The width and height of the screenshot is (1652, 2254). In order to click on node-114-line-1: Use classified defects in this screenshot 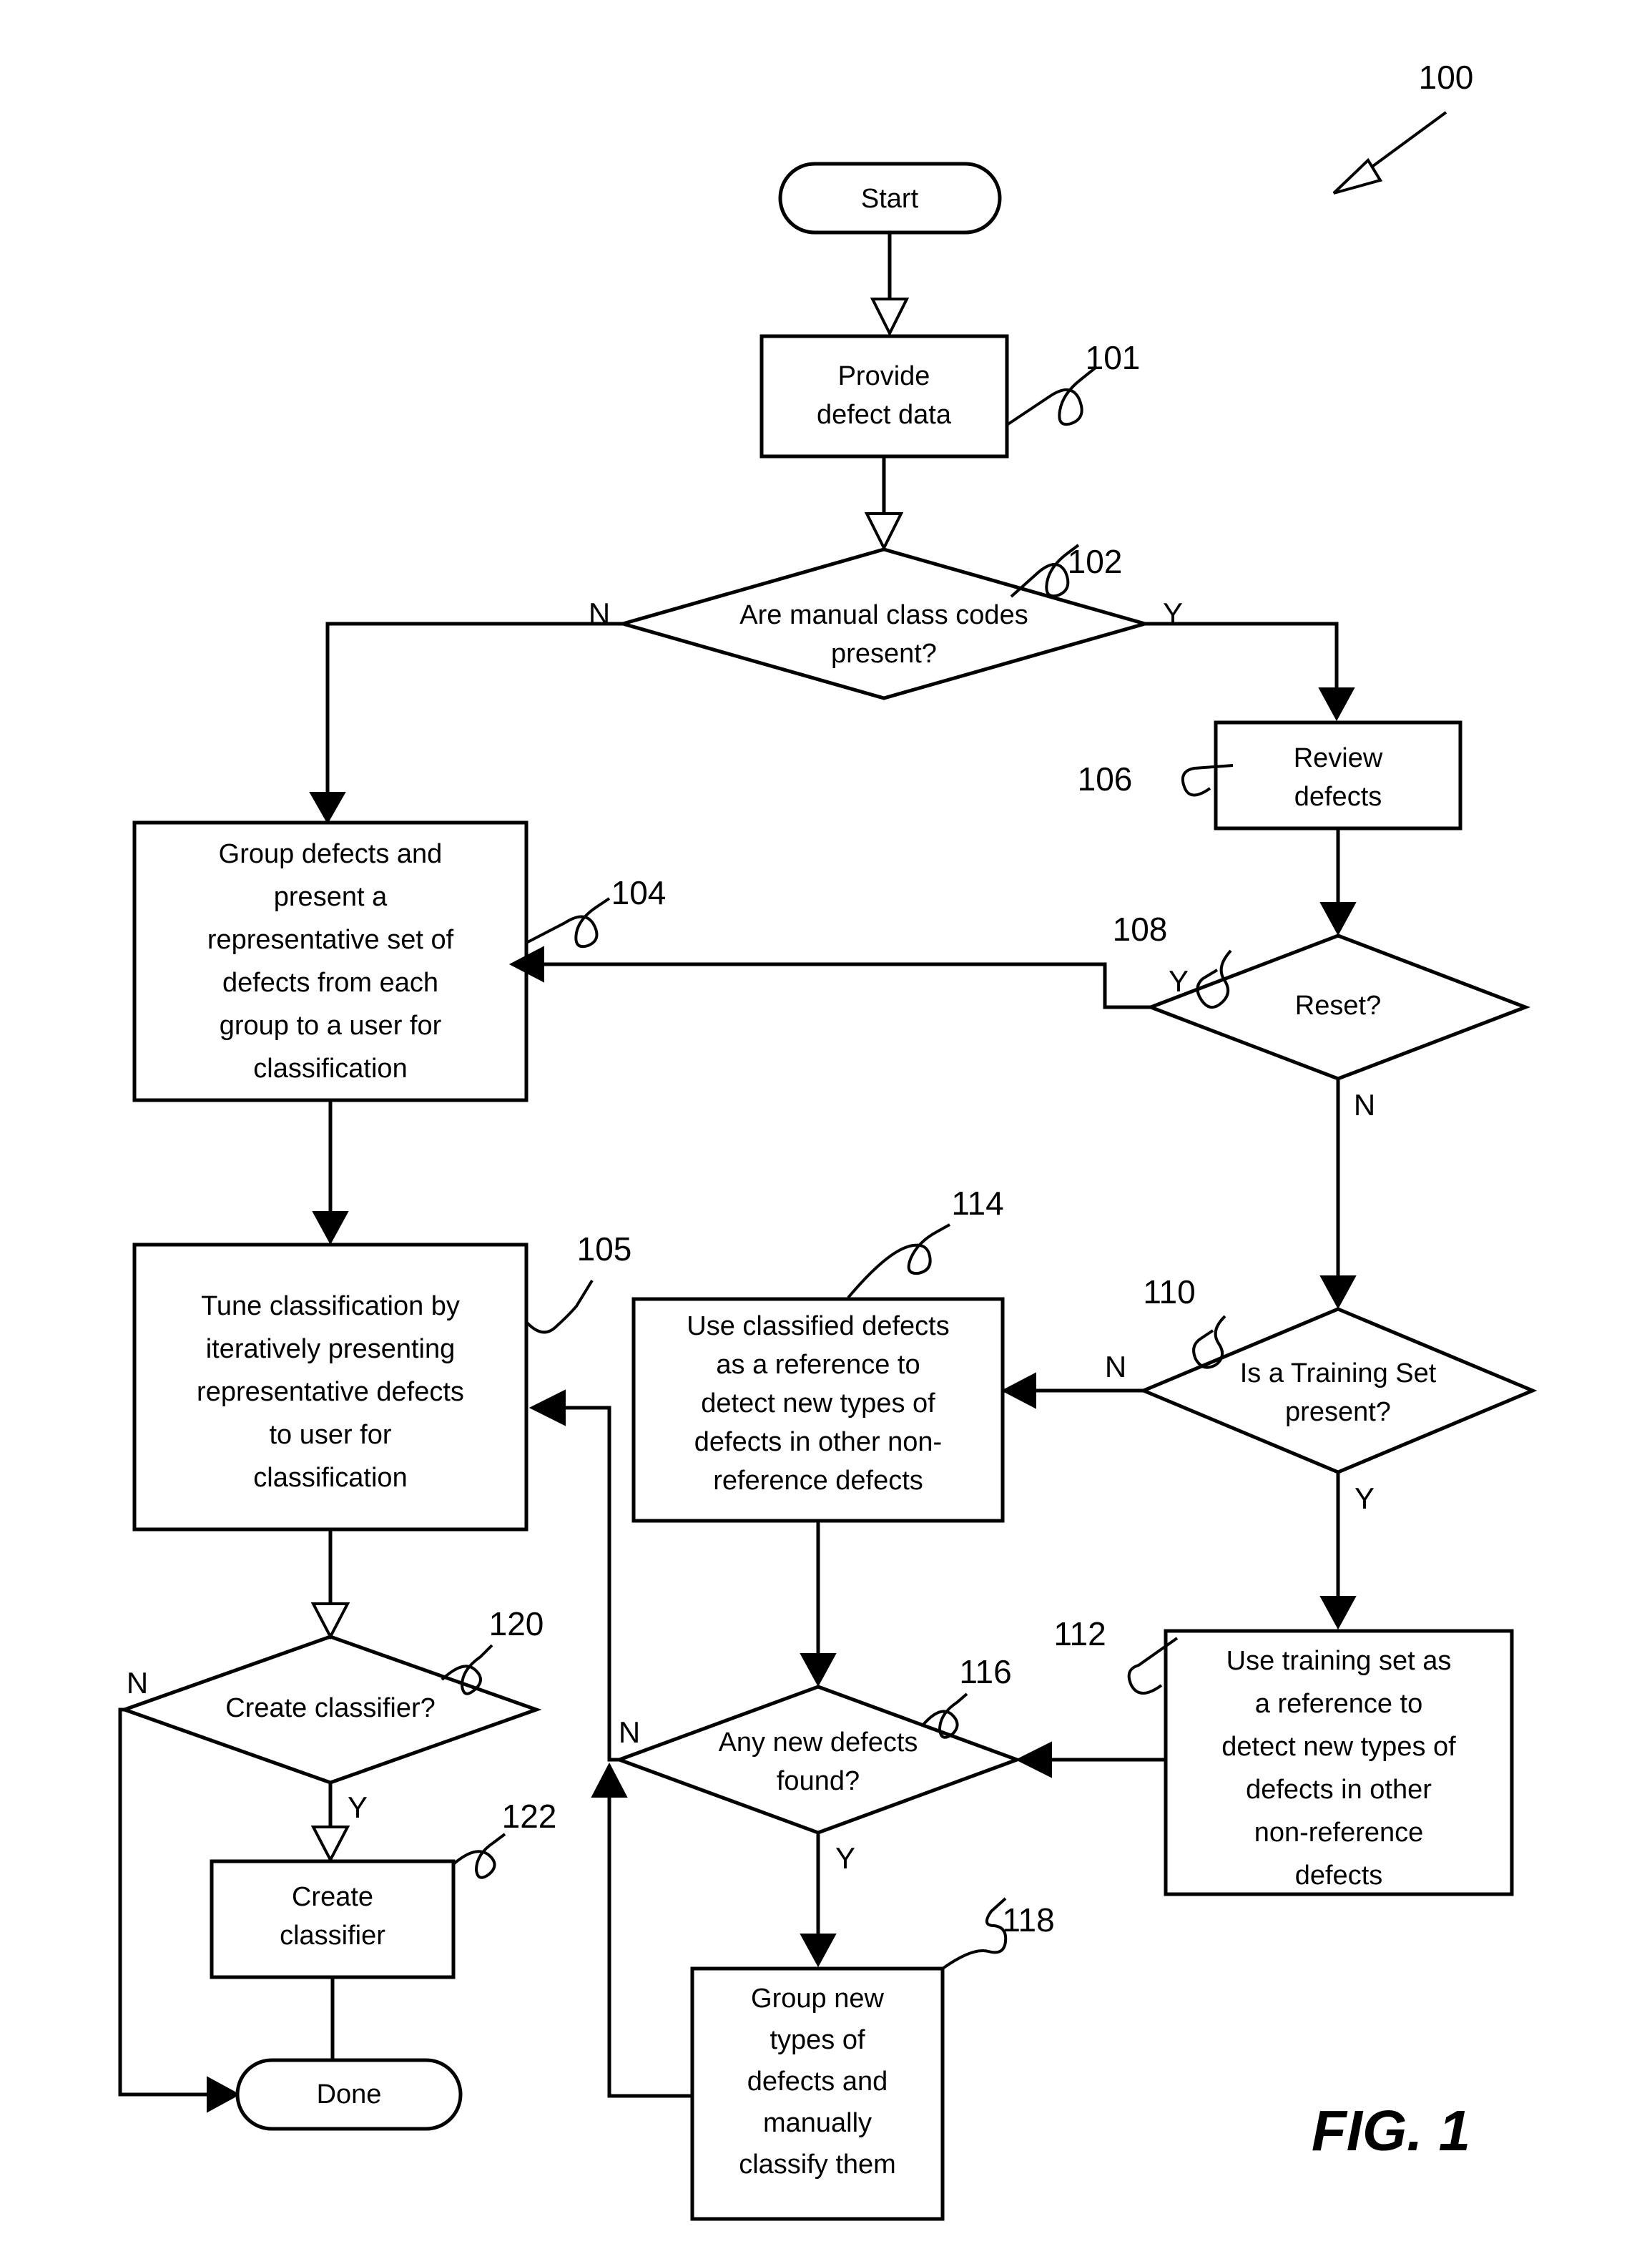, I will do `click(819, 1326)`.